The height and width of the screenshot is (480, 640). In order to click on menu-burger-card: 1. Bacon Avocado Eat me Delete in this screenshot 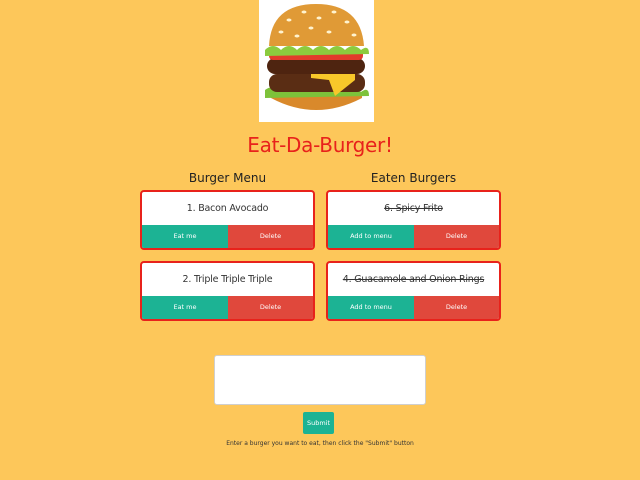, I will do `click(227, 220)`.